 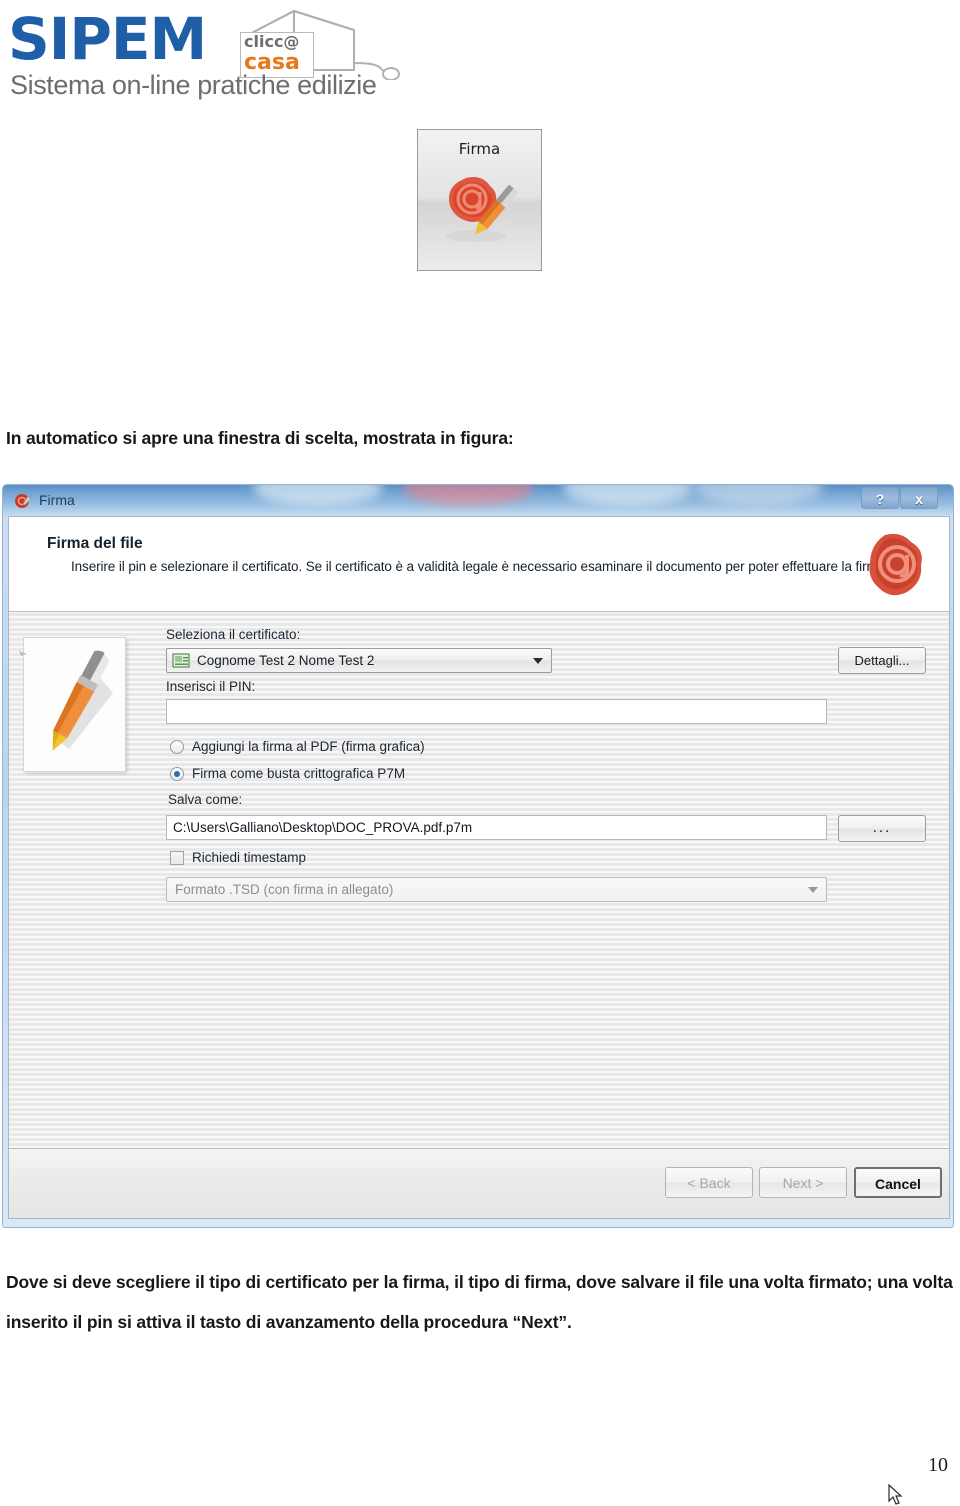 I want to click on timestamp-checkbox, so click(x=177, y=858).